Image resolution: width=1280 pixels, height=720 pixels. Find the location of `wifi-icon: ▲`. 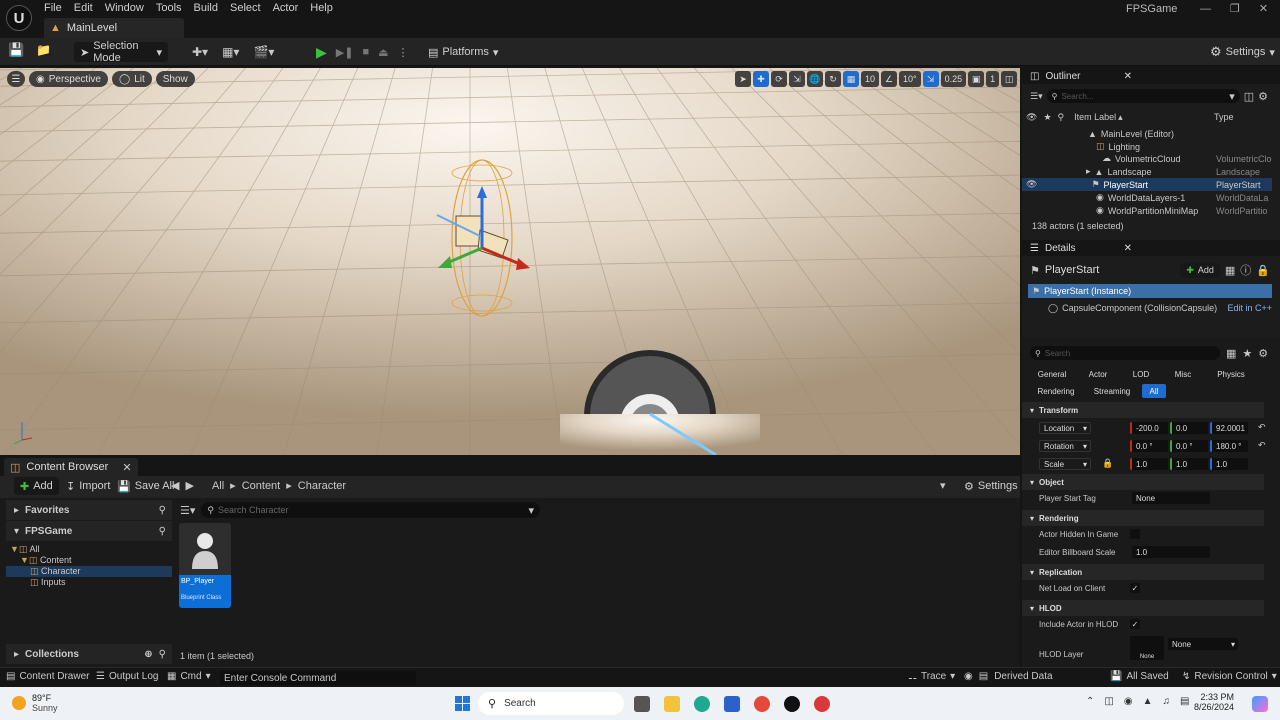

wifi-icon: ▲ is located at coordinates (1148, 701).